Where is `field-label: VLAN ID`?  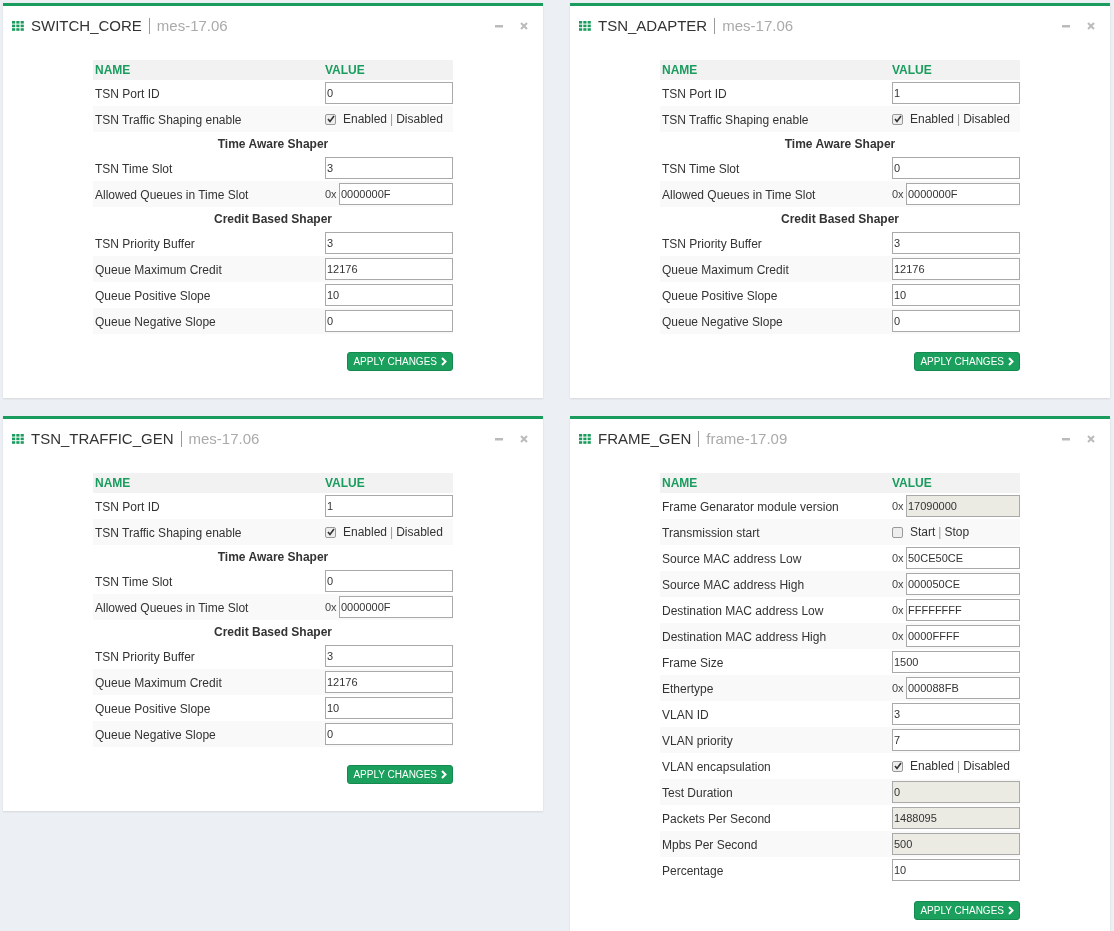
field-label: VLAN ID is located at coordinates (685, 715).